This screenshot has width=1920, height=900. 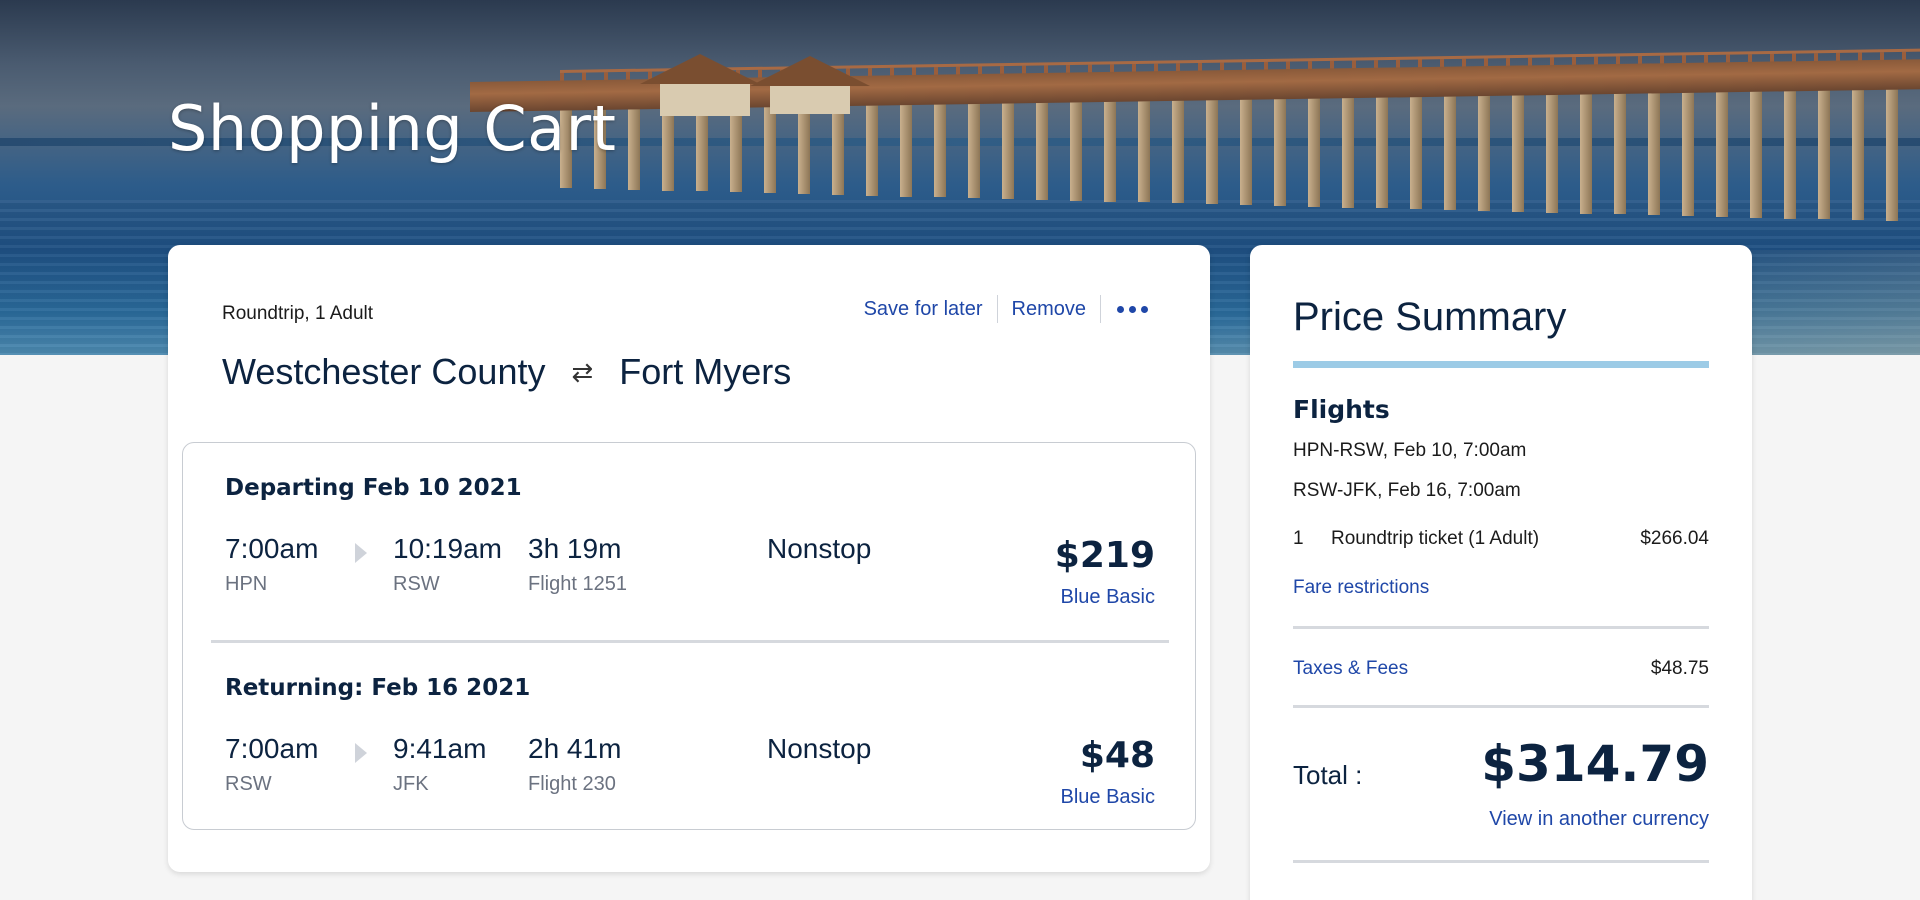 What do you see at coordinates (1410, 450) in the screenshot?
I see `flight-leg: HPN-RSW, Feb 10, 7:00am` at bounding box center [1410, 450].